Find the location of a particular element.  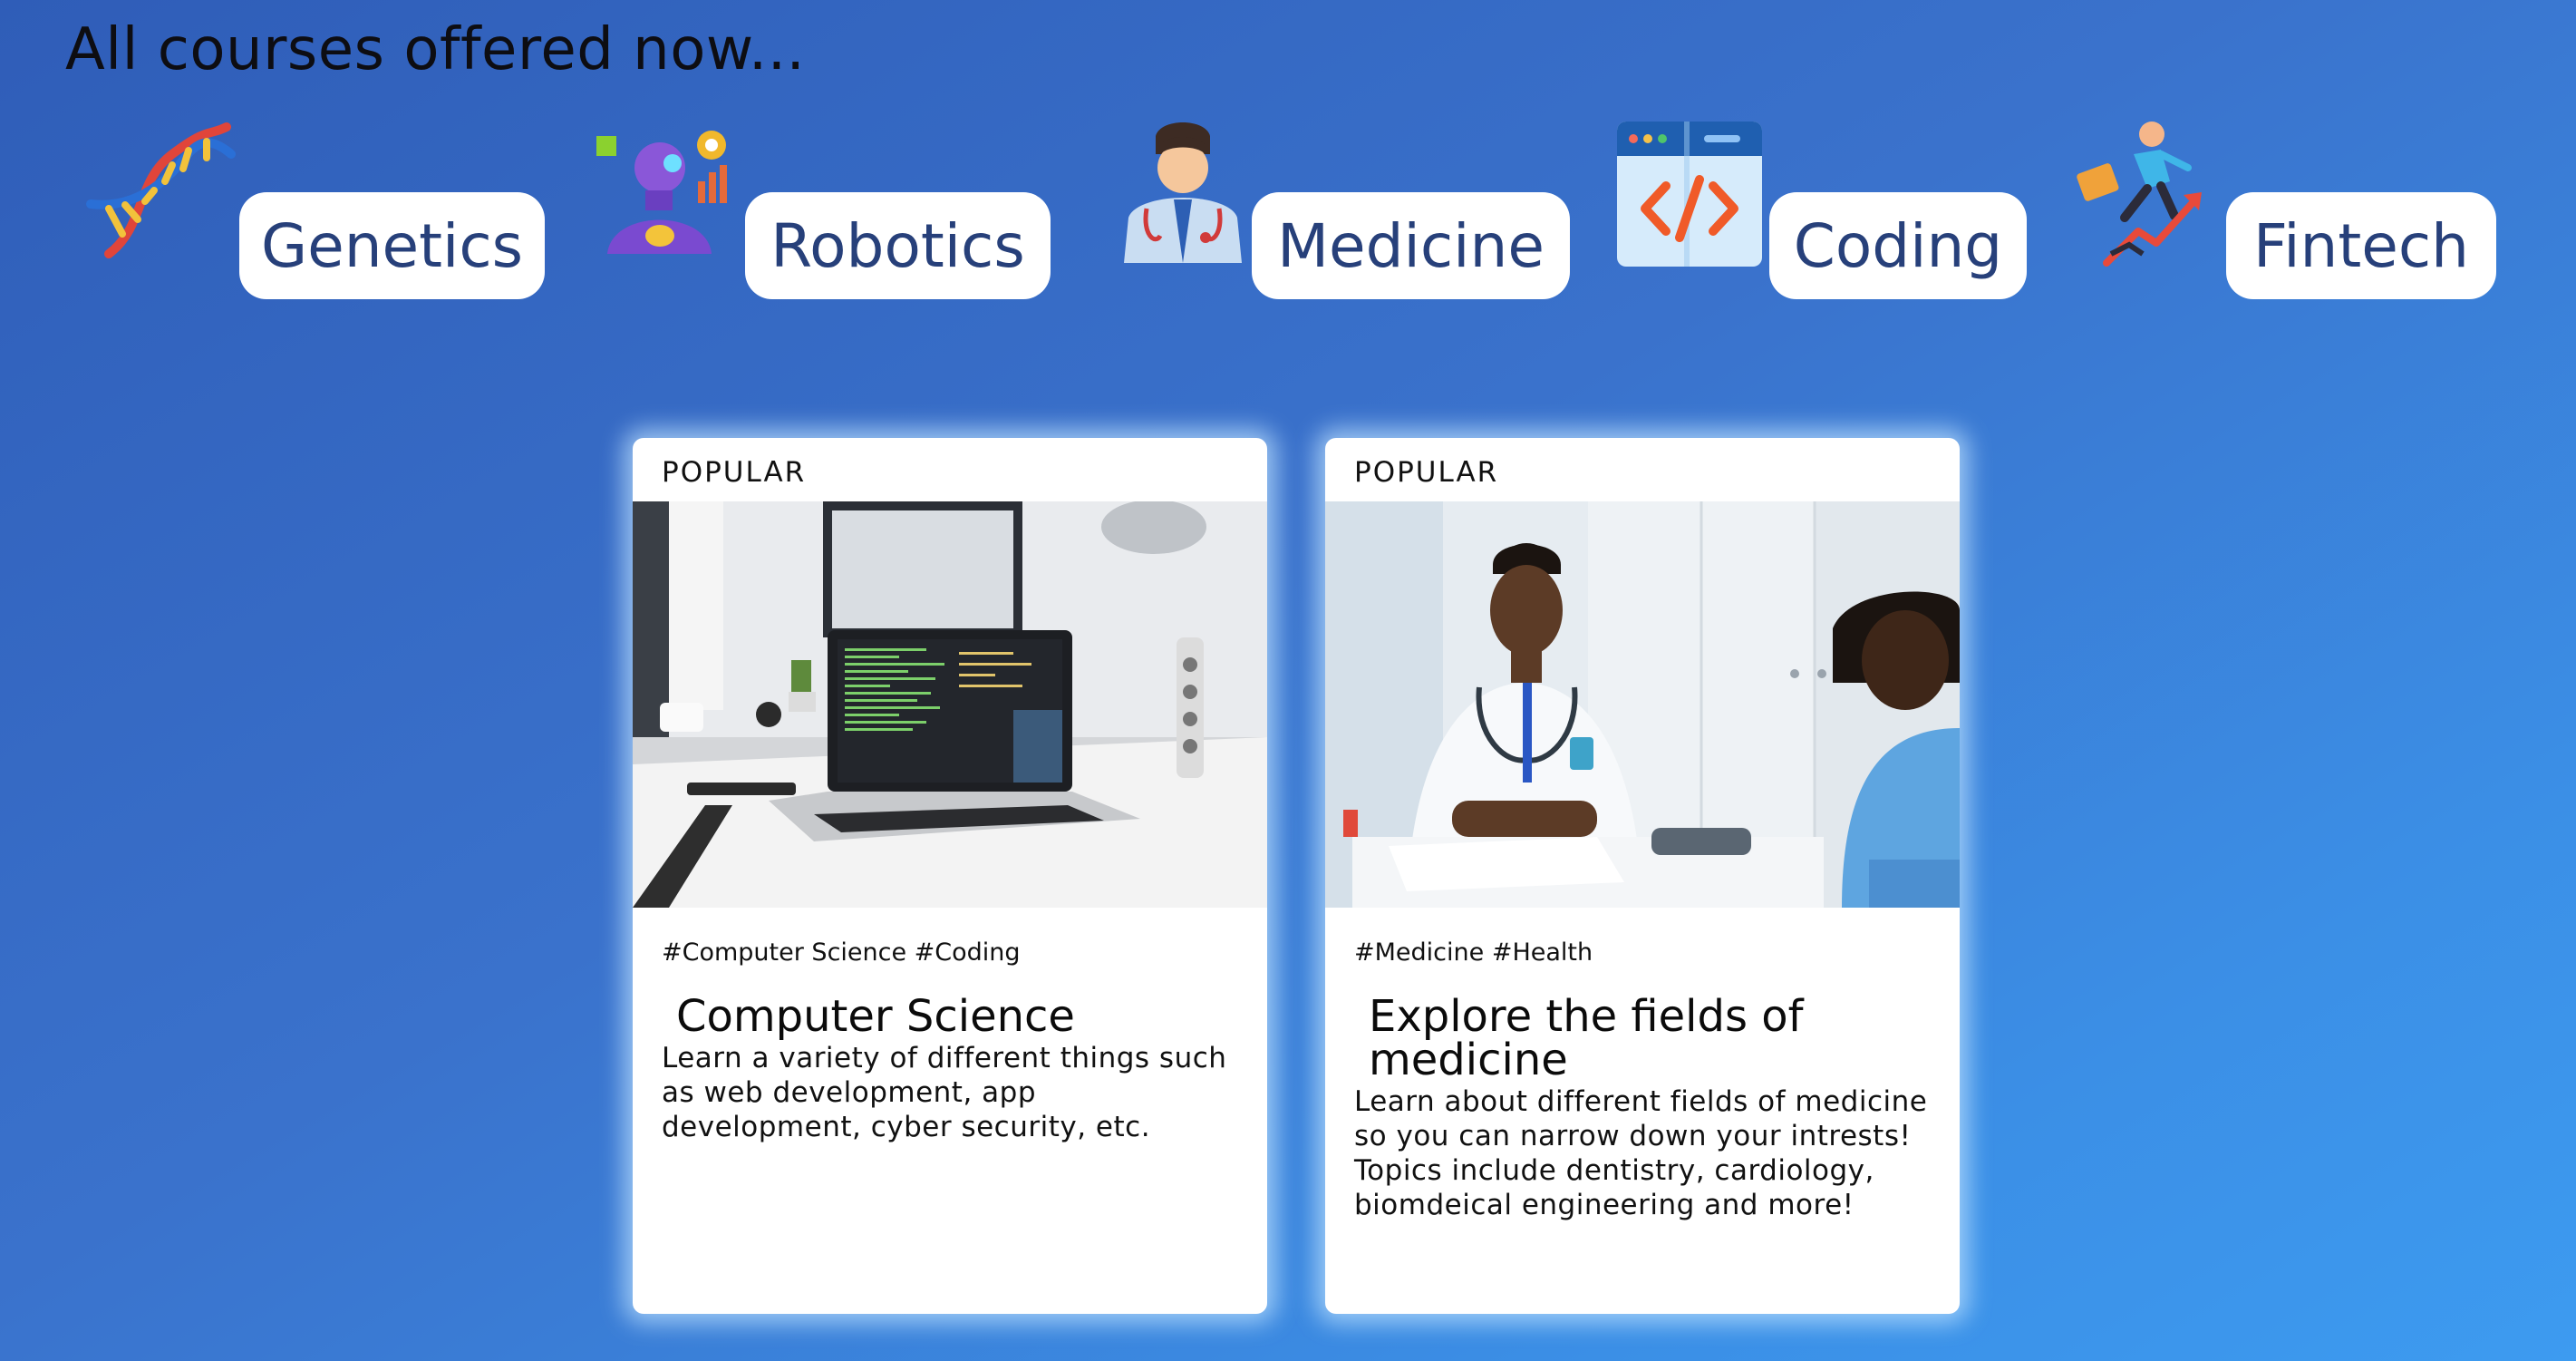

category-pill-coding: Coding is located at coordinates (1898, 245).